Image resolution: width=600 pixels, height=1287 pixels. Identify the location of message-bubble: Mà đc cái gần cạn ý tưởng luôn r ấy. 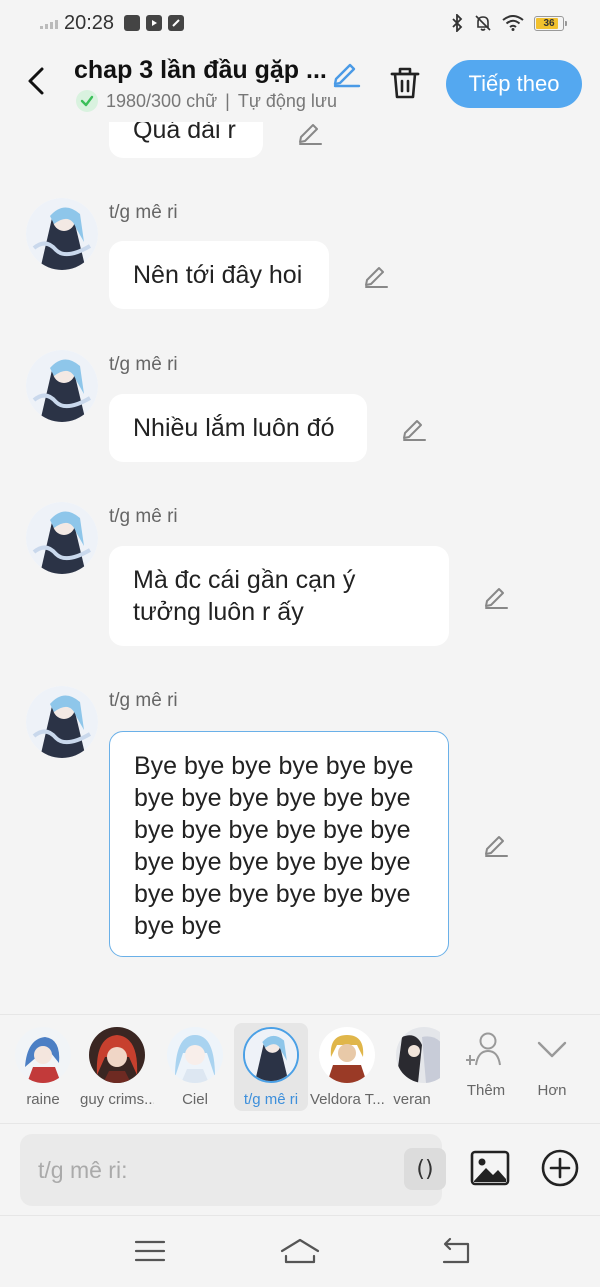
(279, 596).